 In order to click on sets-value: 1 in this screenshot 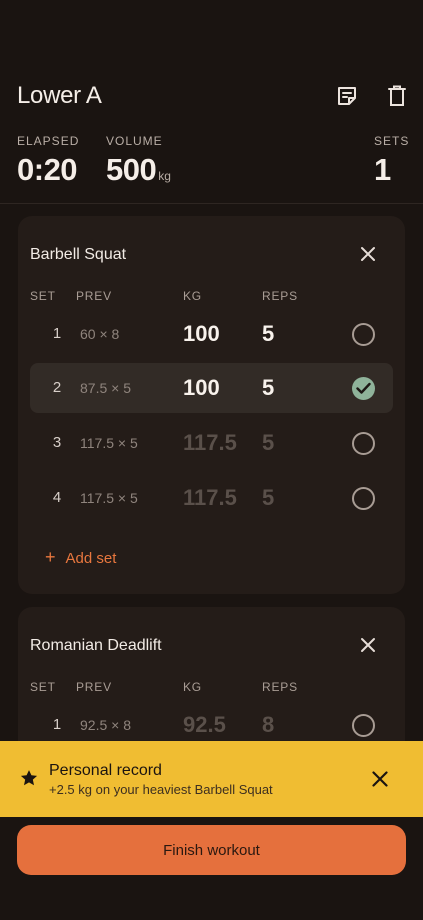, I will do `click(382, 169)`.